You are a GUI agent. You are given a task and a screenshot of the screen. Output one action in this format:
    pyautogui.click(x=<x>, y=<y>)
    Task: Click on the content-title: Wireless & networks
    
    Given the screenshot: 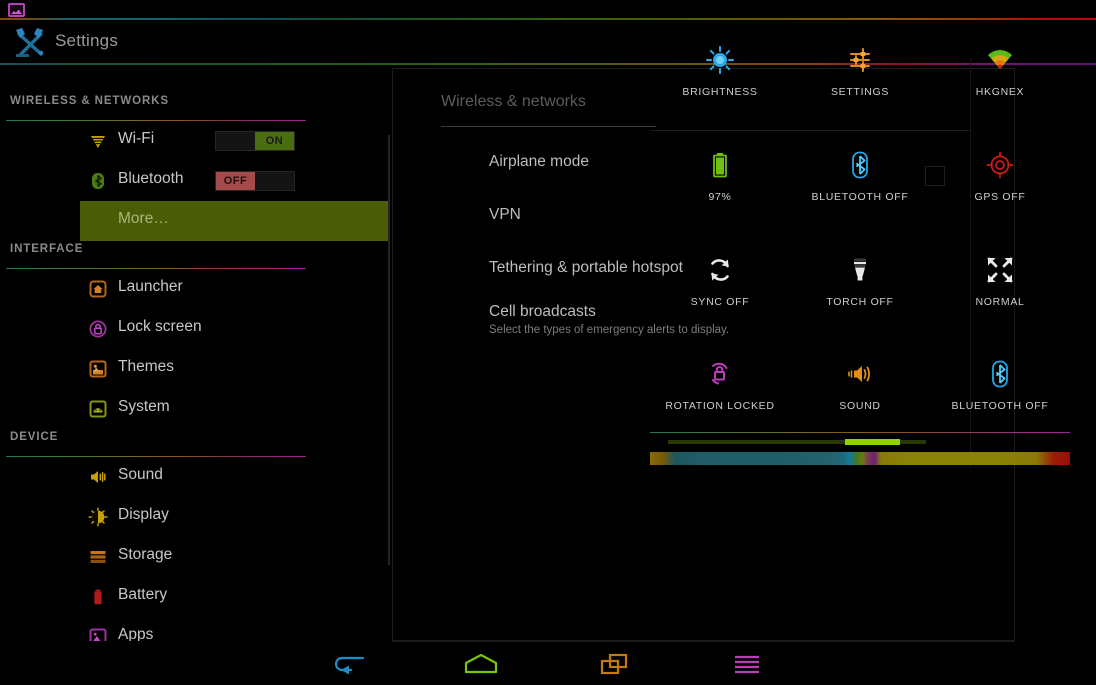 What is the action you would take?
    pyautogui.click(x=513, y=101)
    